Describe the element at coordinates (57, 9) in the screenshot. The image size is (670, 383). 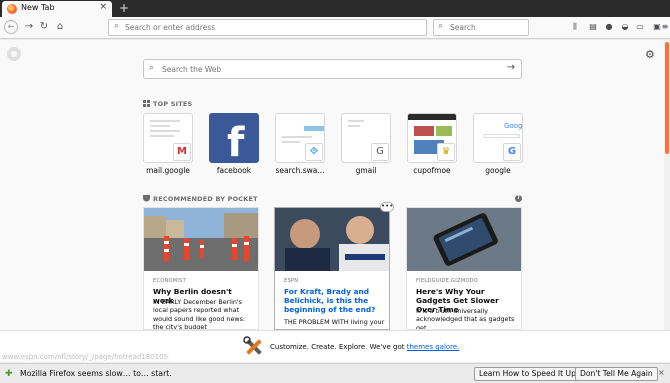
I see `tab-new-tab: New Tab ×` at that location.